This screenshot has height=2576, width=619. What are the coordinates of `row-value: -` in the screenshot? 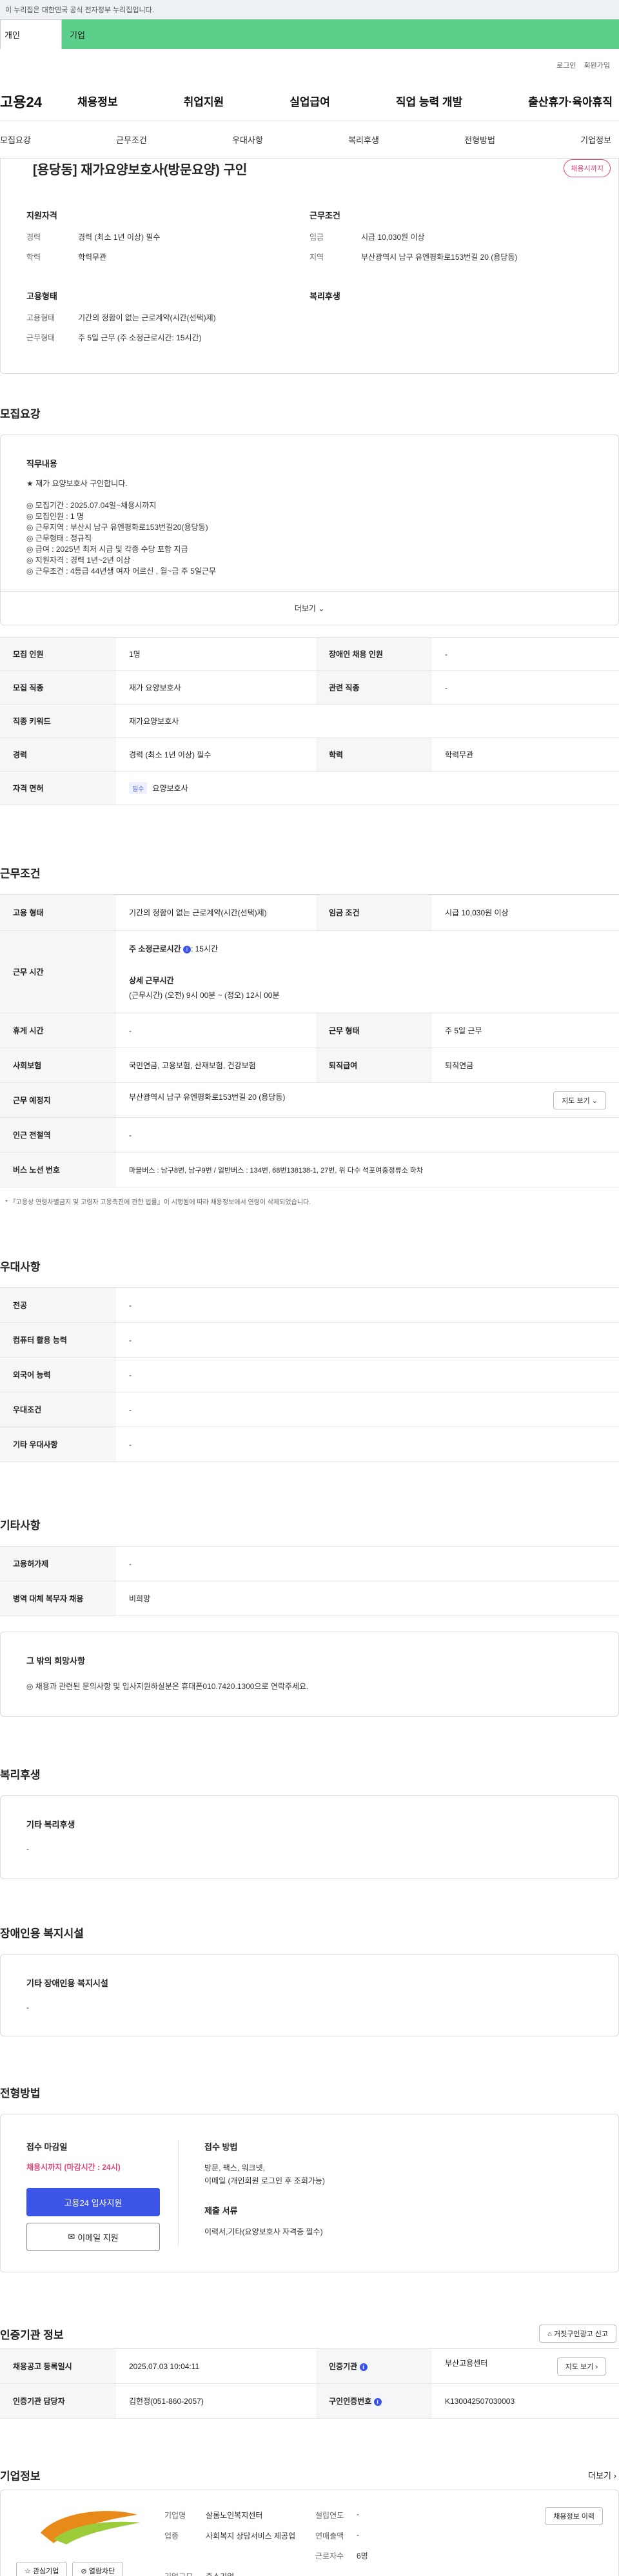 It's located at (525, 654).